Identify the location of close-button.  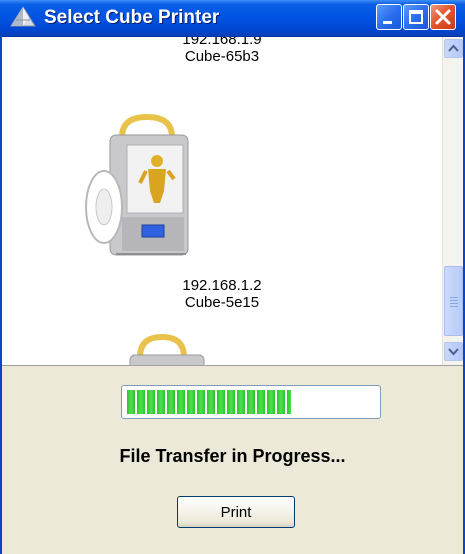
(443, 17).